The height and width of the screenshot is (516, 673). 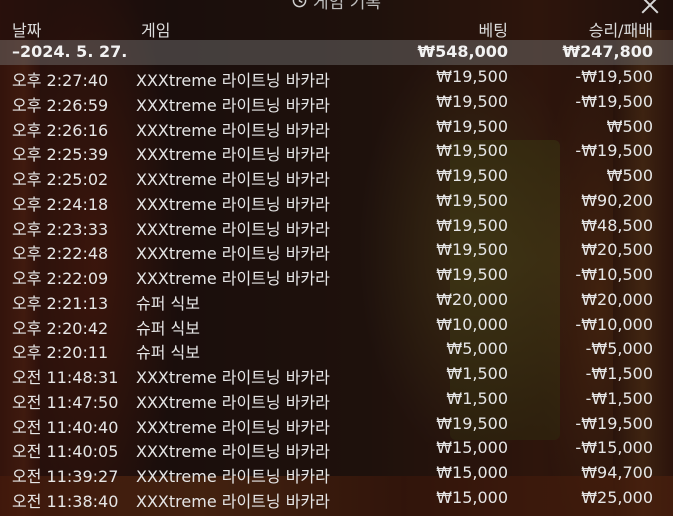 I want to click on row-time: 오후 2:23:33, so click(x=60, y=229).